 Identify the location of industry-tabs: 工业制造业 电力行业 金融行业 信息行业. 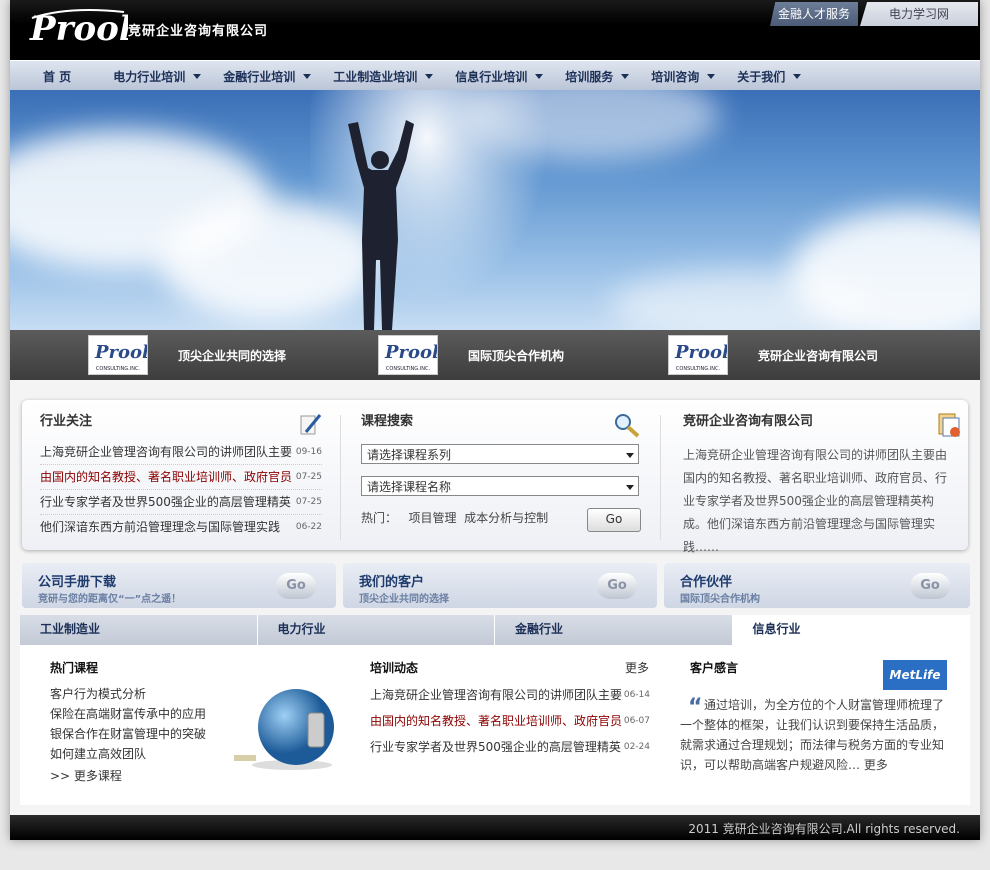
(495, 630).